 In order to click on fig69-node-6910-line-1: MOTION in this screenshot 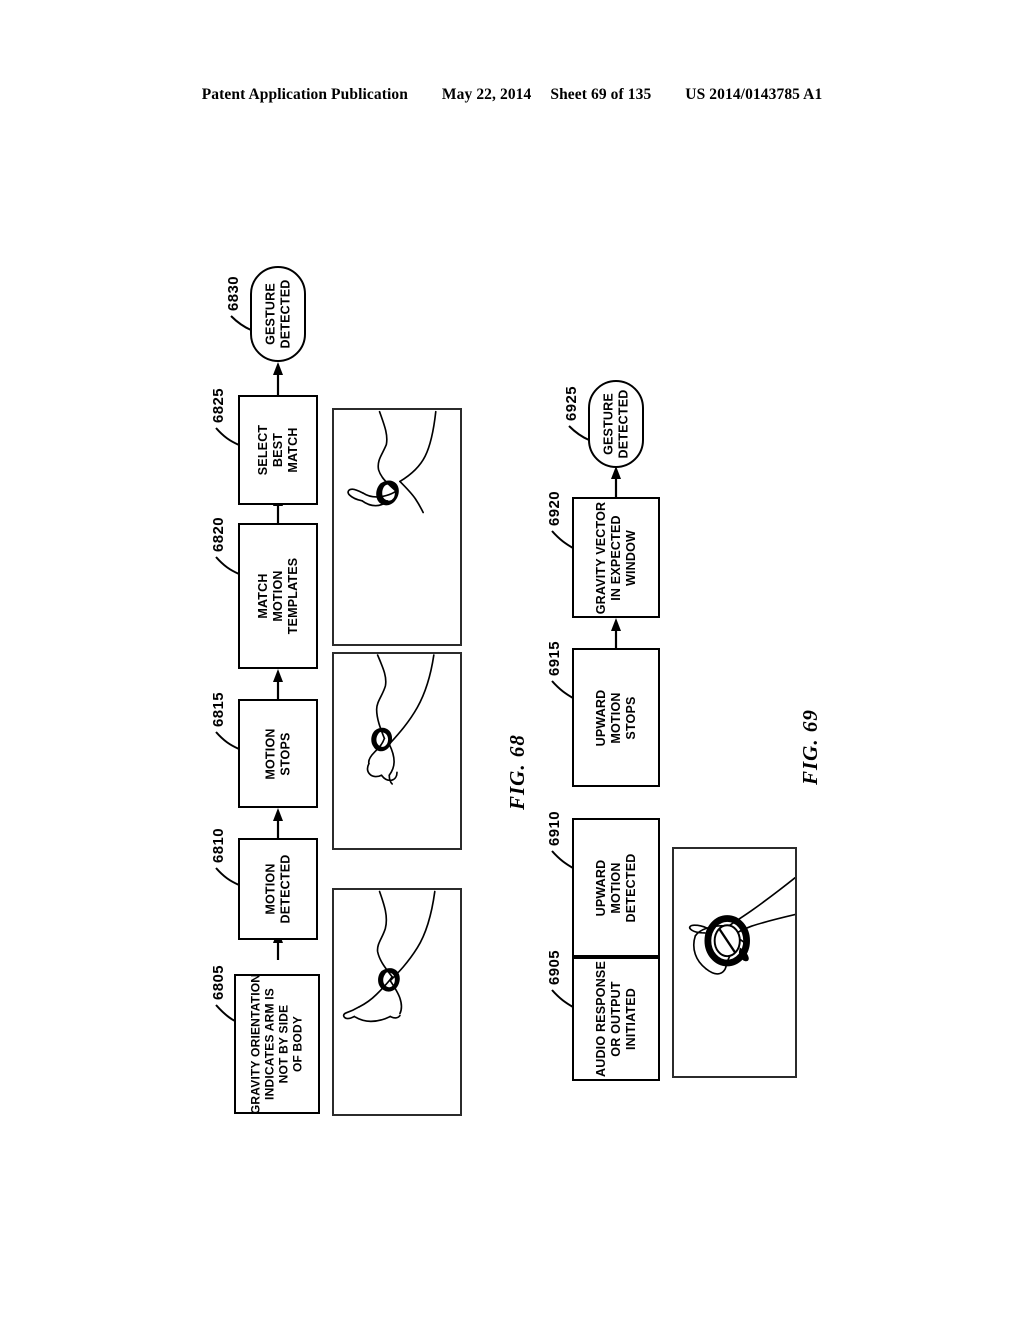, I will do `click(615, 887)`.